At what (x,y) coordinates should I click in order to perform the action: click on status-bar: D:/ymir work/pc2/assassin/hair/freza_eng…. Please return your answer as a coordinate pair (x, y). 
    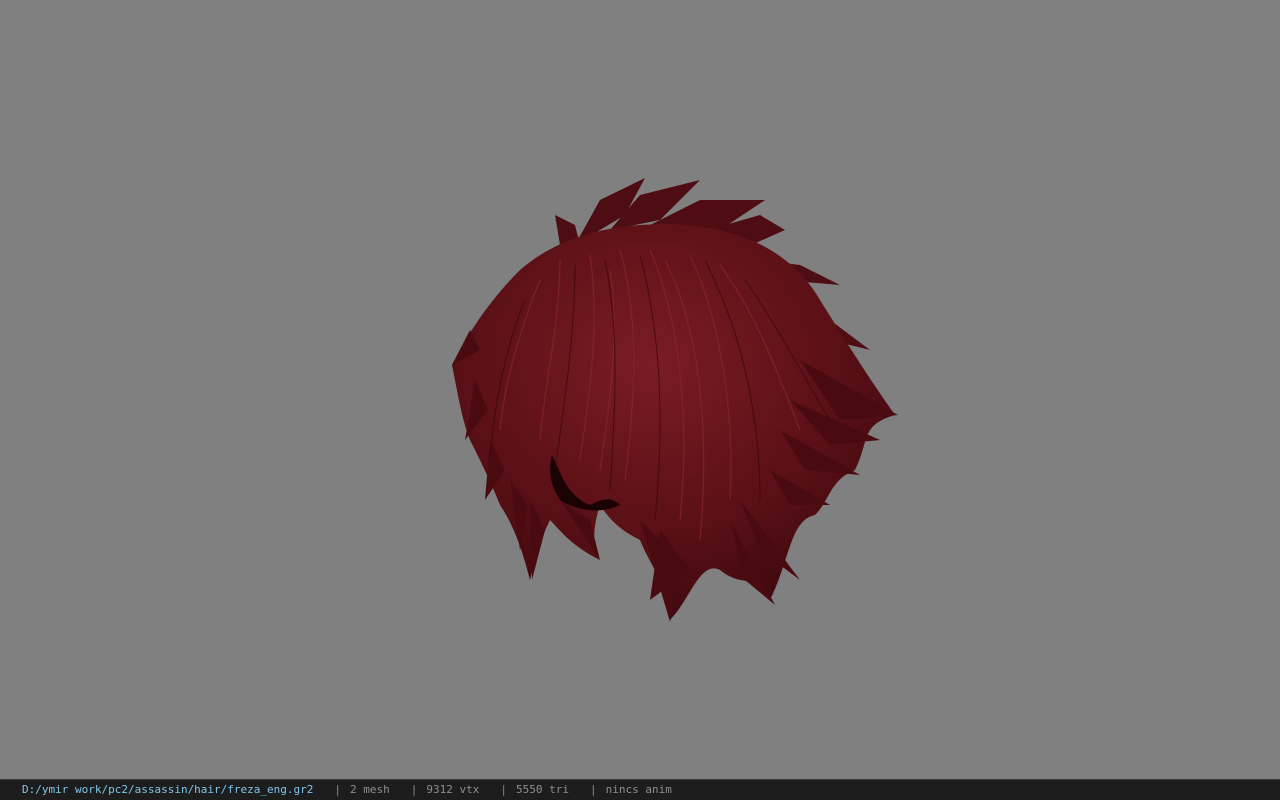
    Looking at the image, I should click on (640, 789).